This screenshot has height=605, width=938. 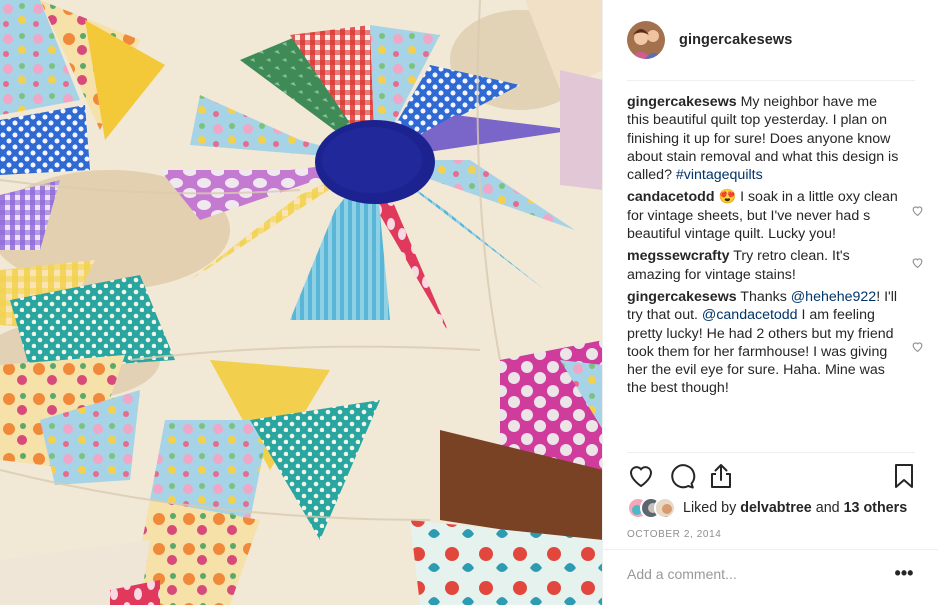 What do you see at coordinates (721, 476) in the screenshot?
I see `share-icon` at bounding box center [721, 476].